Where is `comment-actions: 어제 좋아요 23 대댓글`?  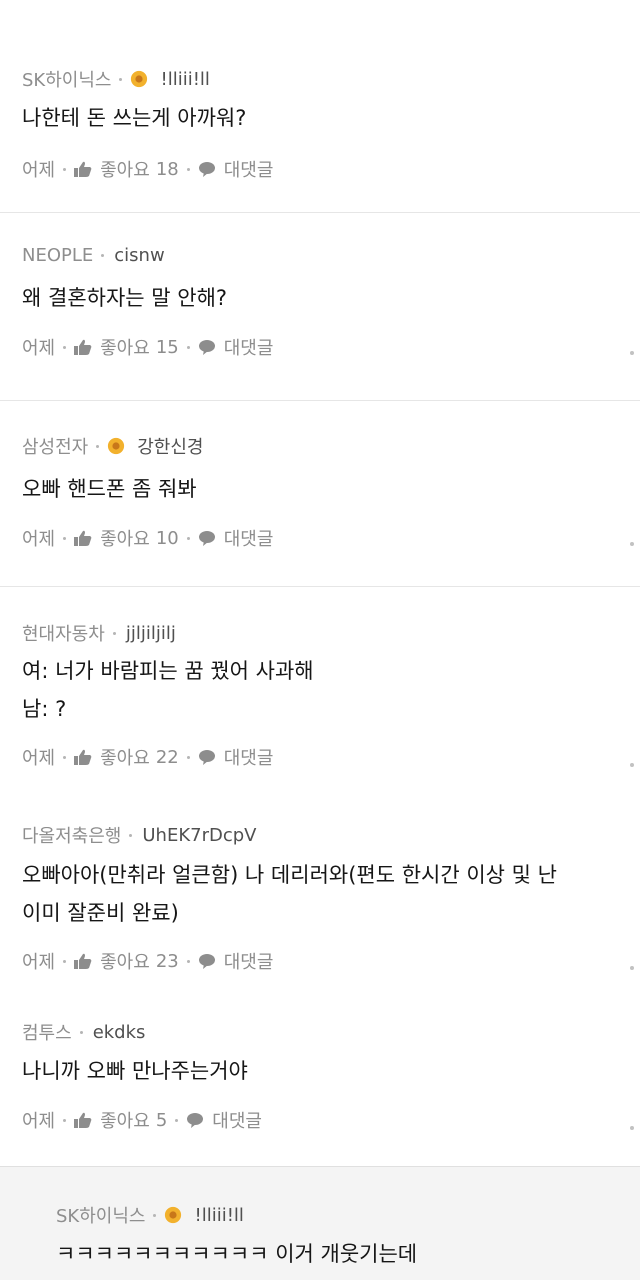
comment-actions: 어제 좋아요 23 대댓글 is located at coordinates (147, 961).